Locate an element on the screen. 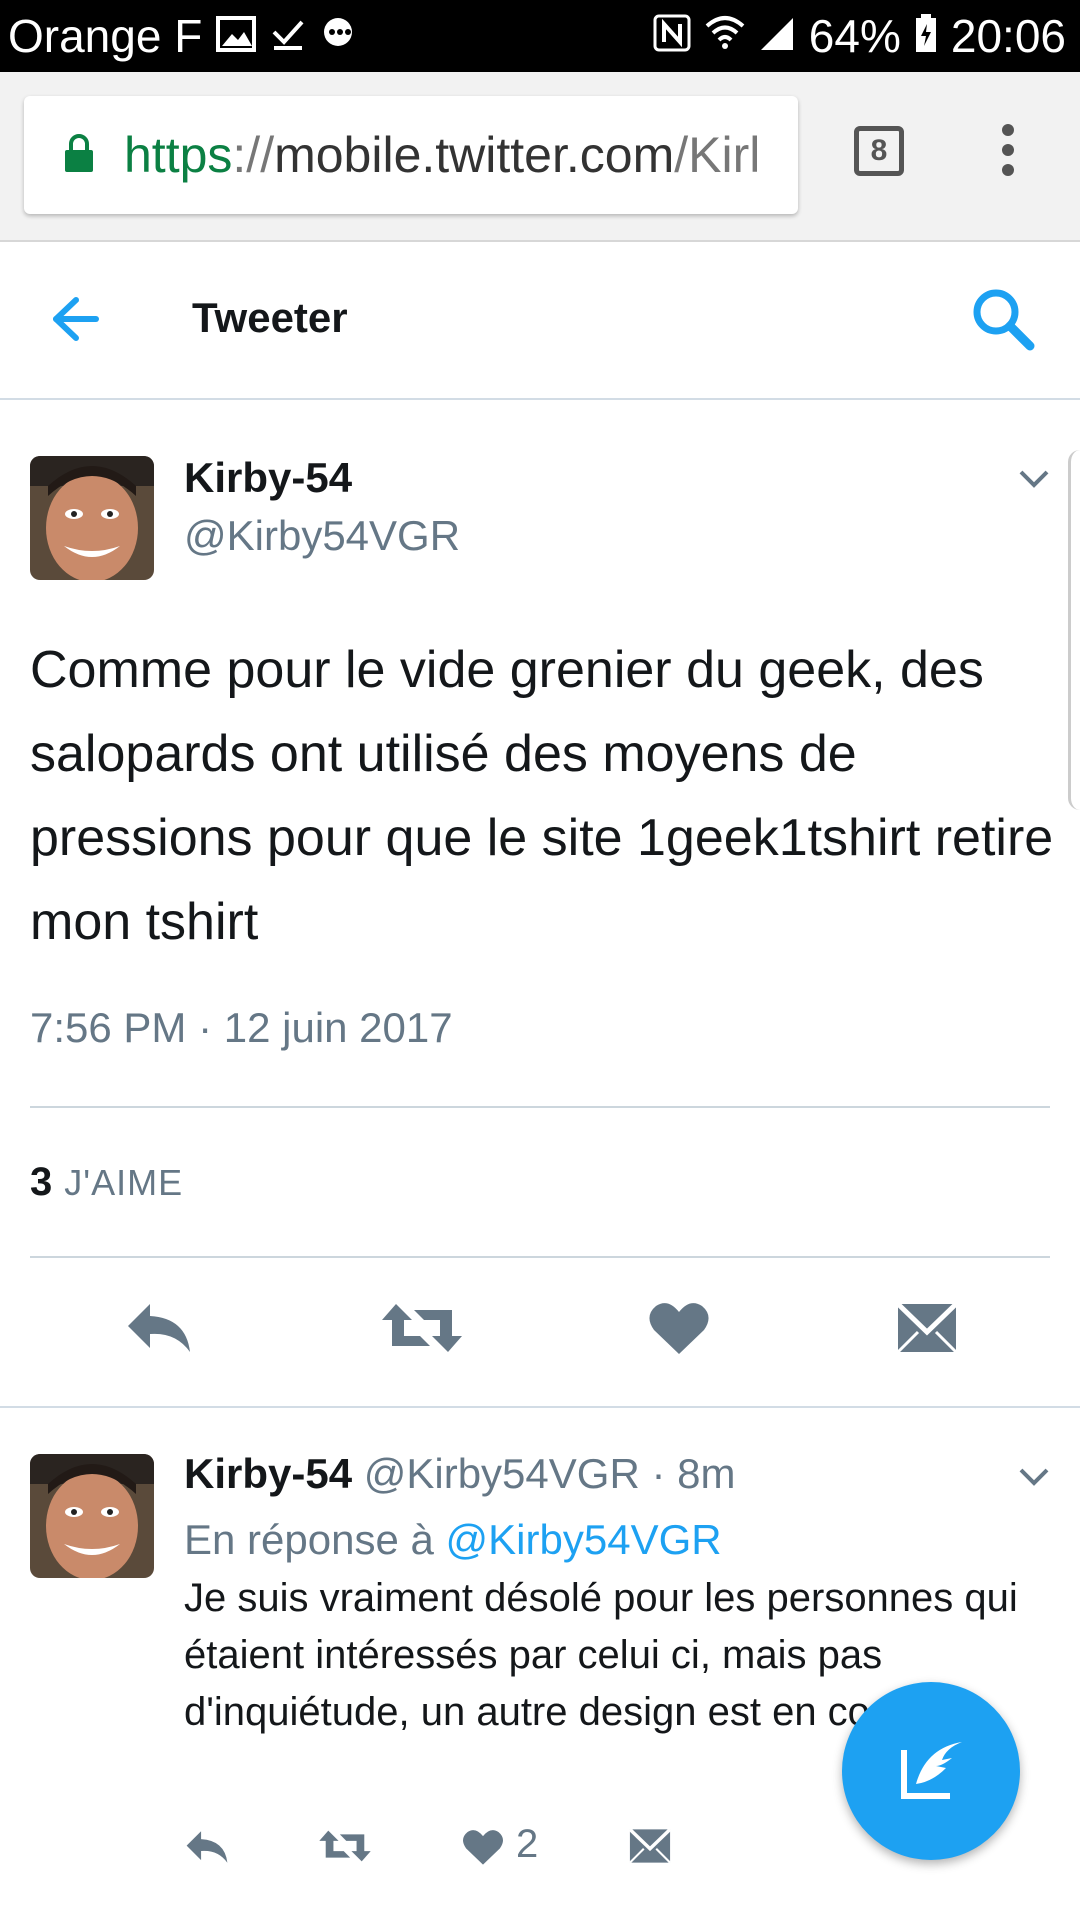  wifi-icon is located at coordinates (725, 36).